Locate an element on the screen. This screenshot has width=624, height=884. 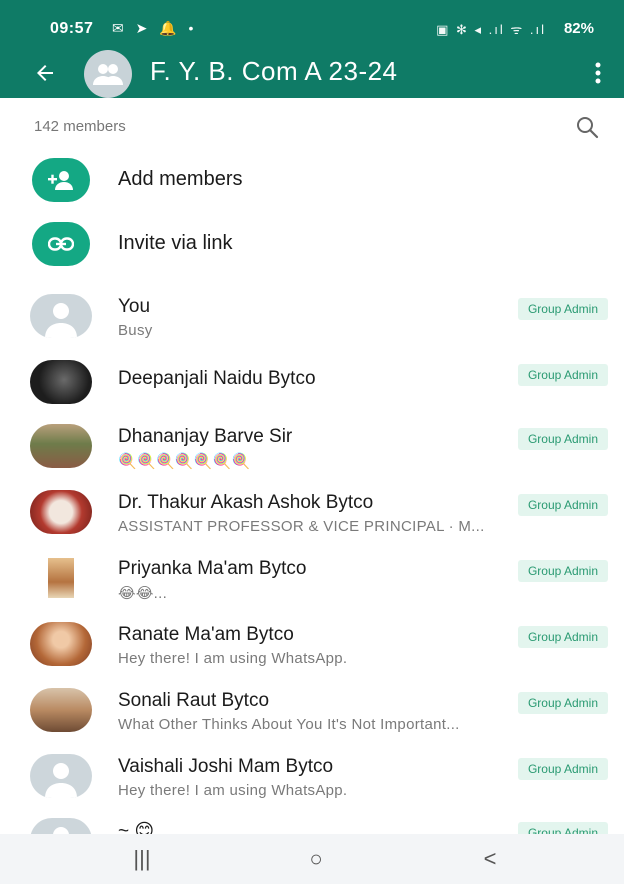
toolbar: F. Y. B. Com A 23-24 is located at coordinates (312, 73).